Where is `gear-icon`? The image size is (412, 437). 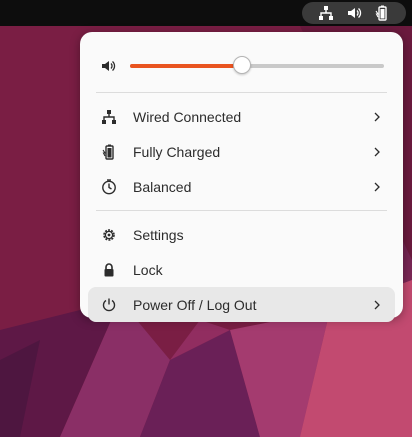
gear-icon is located at coordinates (108, 234).